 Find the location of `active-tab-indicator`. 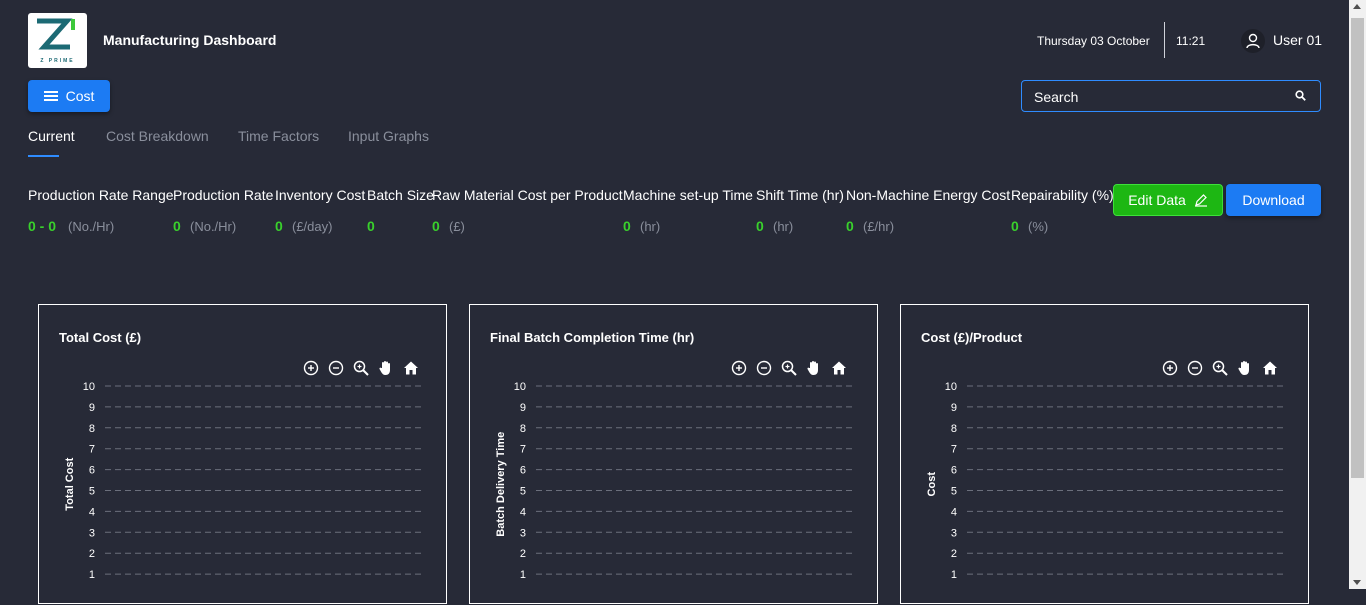

active-tab-indicator is located at coordinates (43, 156).